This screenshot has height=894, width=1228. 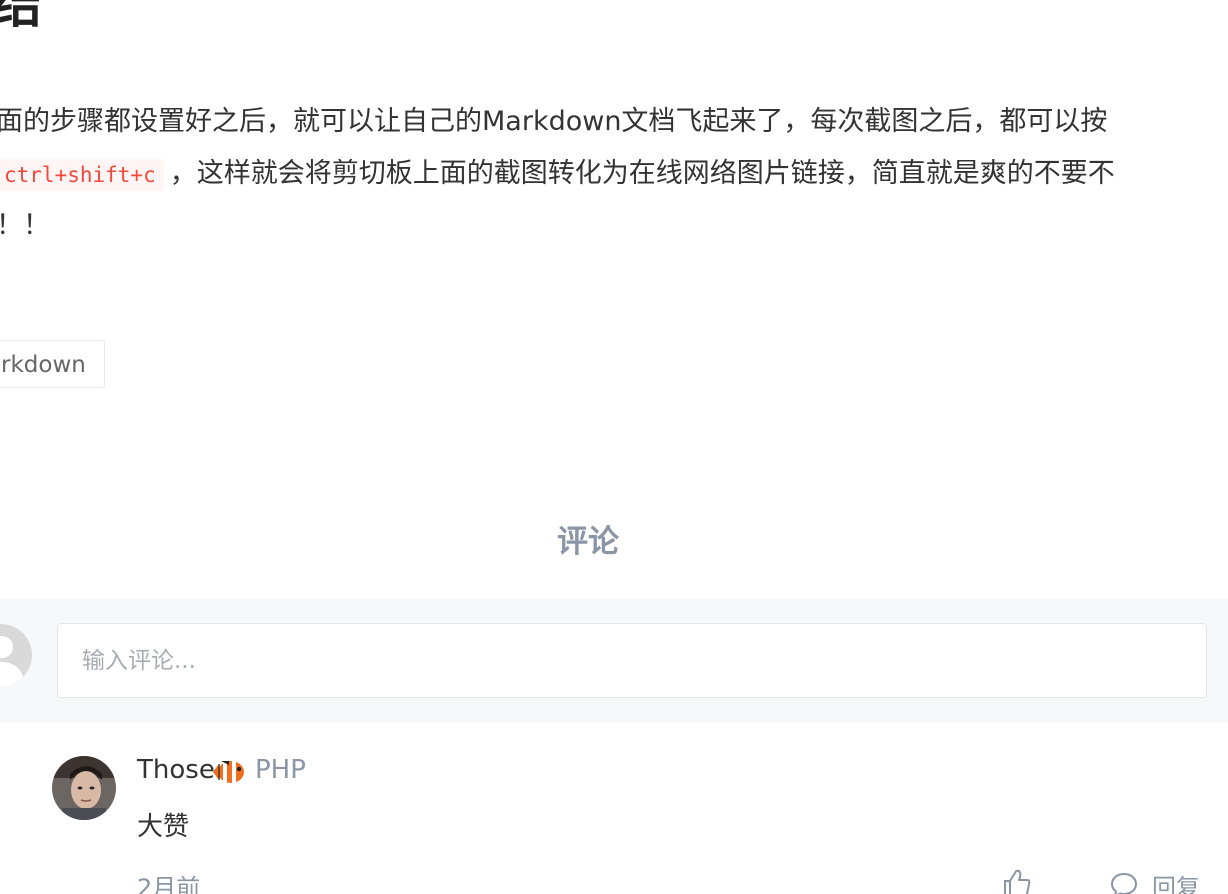 I want to click on paragraph-line-2-text: ，这样就会将剪切板上面的截图转化为在线网络图片链接，简直就是爽的不要不, so click(x=642, y=173).